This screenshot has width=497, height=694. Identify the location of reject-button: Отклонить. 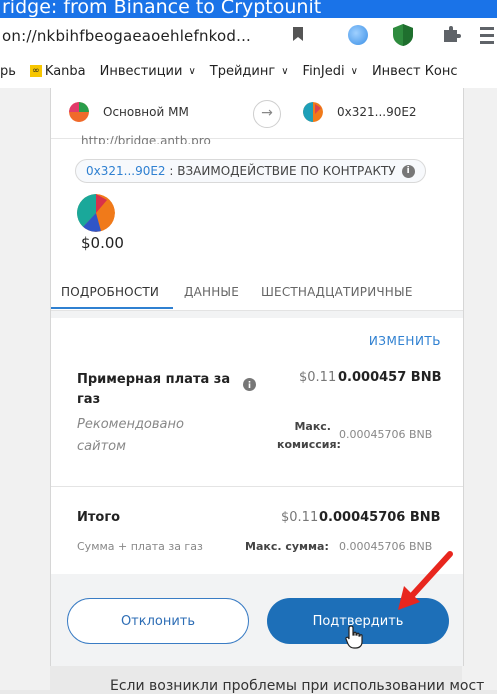
(158, 621).